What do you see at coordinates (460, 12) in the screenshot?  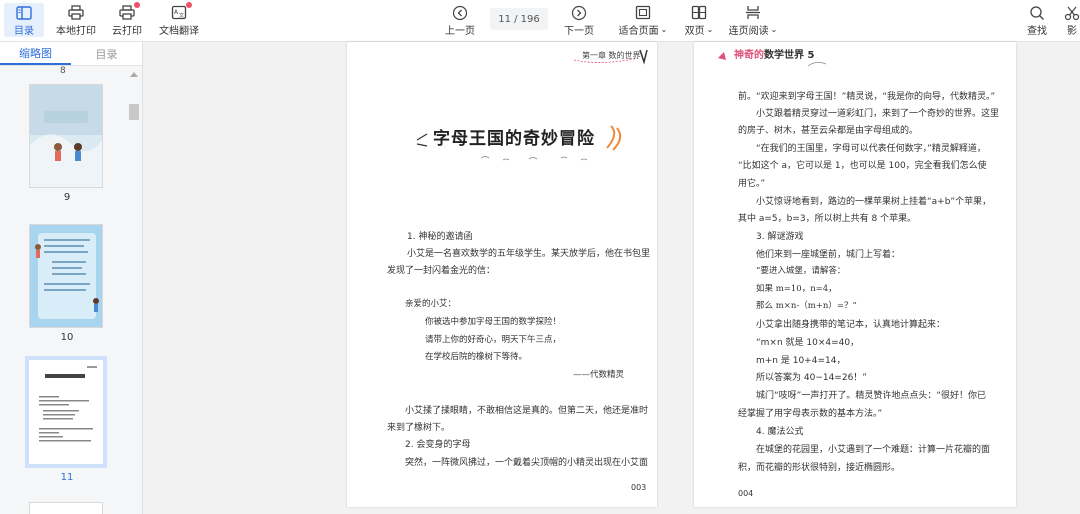 I see `prev-arrow-icon` at bounding box center [460, 12].